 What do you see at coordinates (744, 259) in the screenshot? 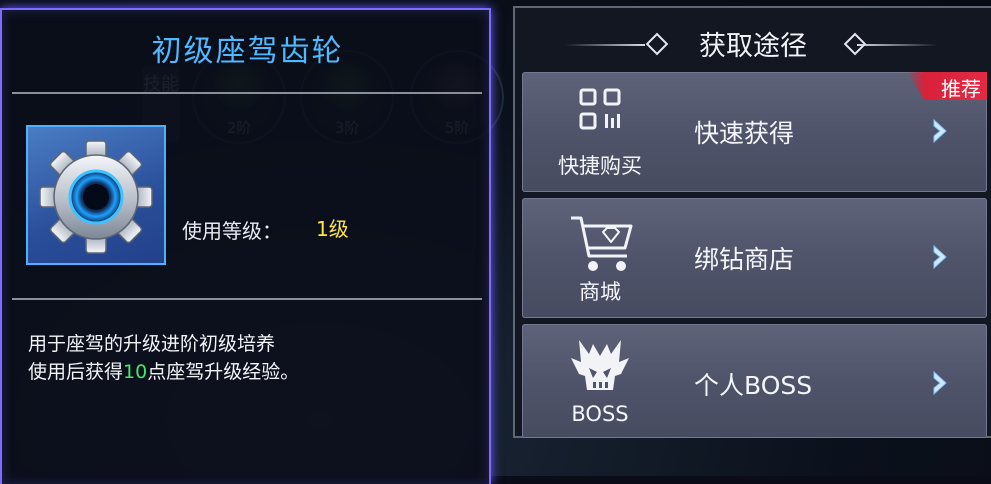
I see `route-label: 绑钻商店` at bounding box center [744, 259].